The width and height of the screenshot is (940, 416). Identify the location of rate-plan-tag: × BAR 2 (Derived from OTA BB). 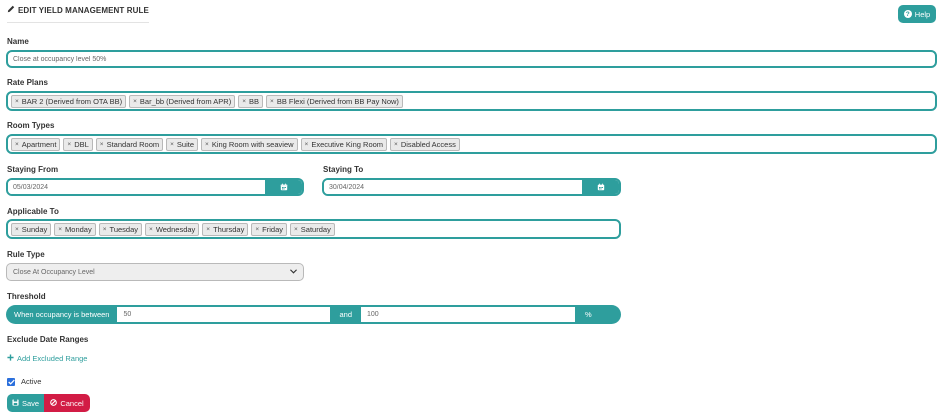
(69, 101).